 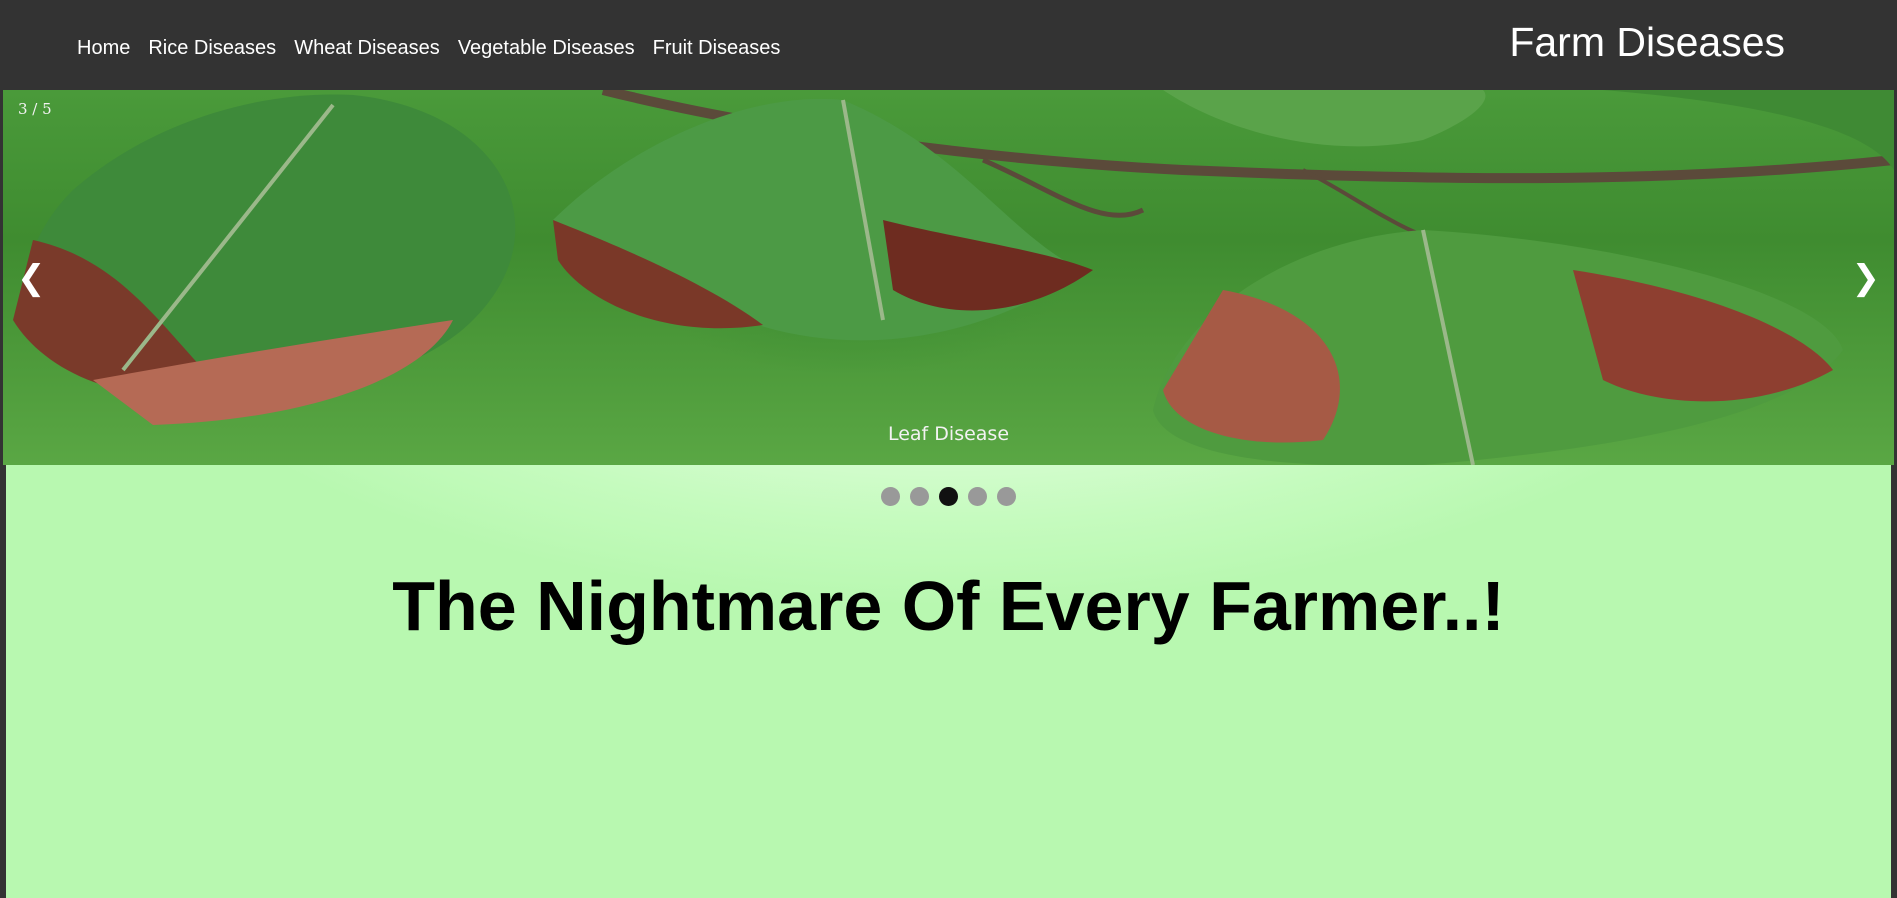 What do you see at coordinates (948, 434) in the screenshot?
I see `slide-caption: Leaf Disease` at bounding box center [948, 434].